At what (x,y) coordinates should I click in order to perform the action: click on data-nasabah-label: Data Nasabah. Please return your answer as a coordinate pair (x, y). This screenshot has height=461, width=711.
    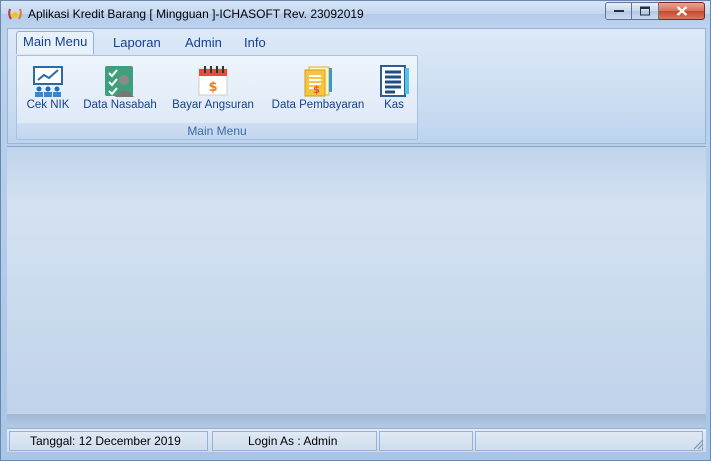
    Looking at the image, I should click on (120, 105).